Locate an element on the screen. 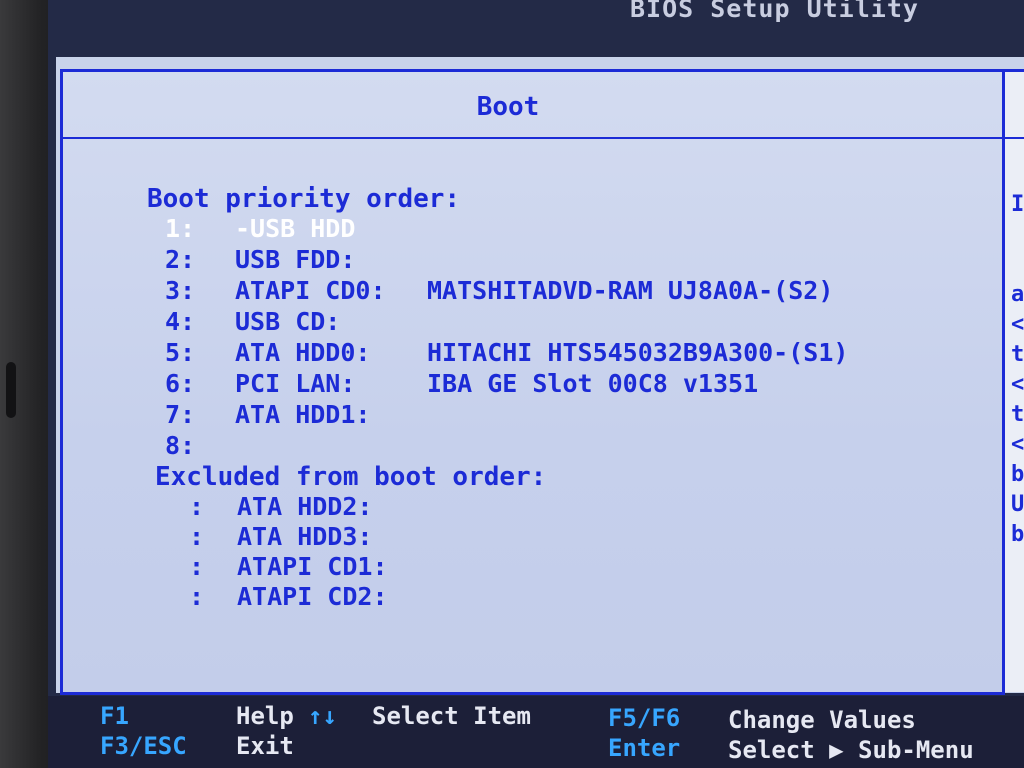 This screenshot has width=1024, height=768. priority-number: 6: is located at coordinates (180, 383).